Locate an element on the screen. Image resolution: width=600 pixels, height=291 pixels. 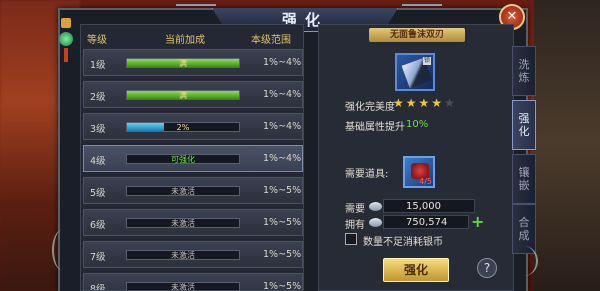
tab-refine: 洗 炼 is located at coordinates (524, 71).